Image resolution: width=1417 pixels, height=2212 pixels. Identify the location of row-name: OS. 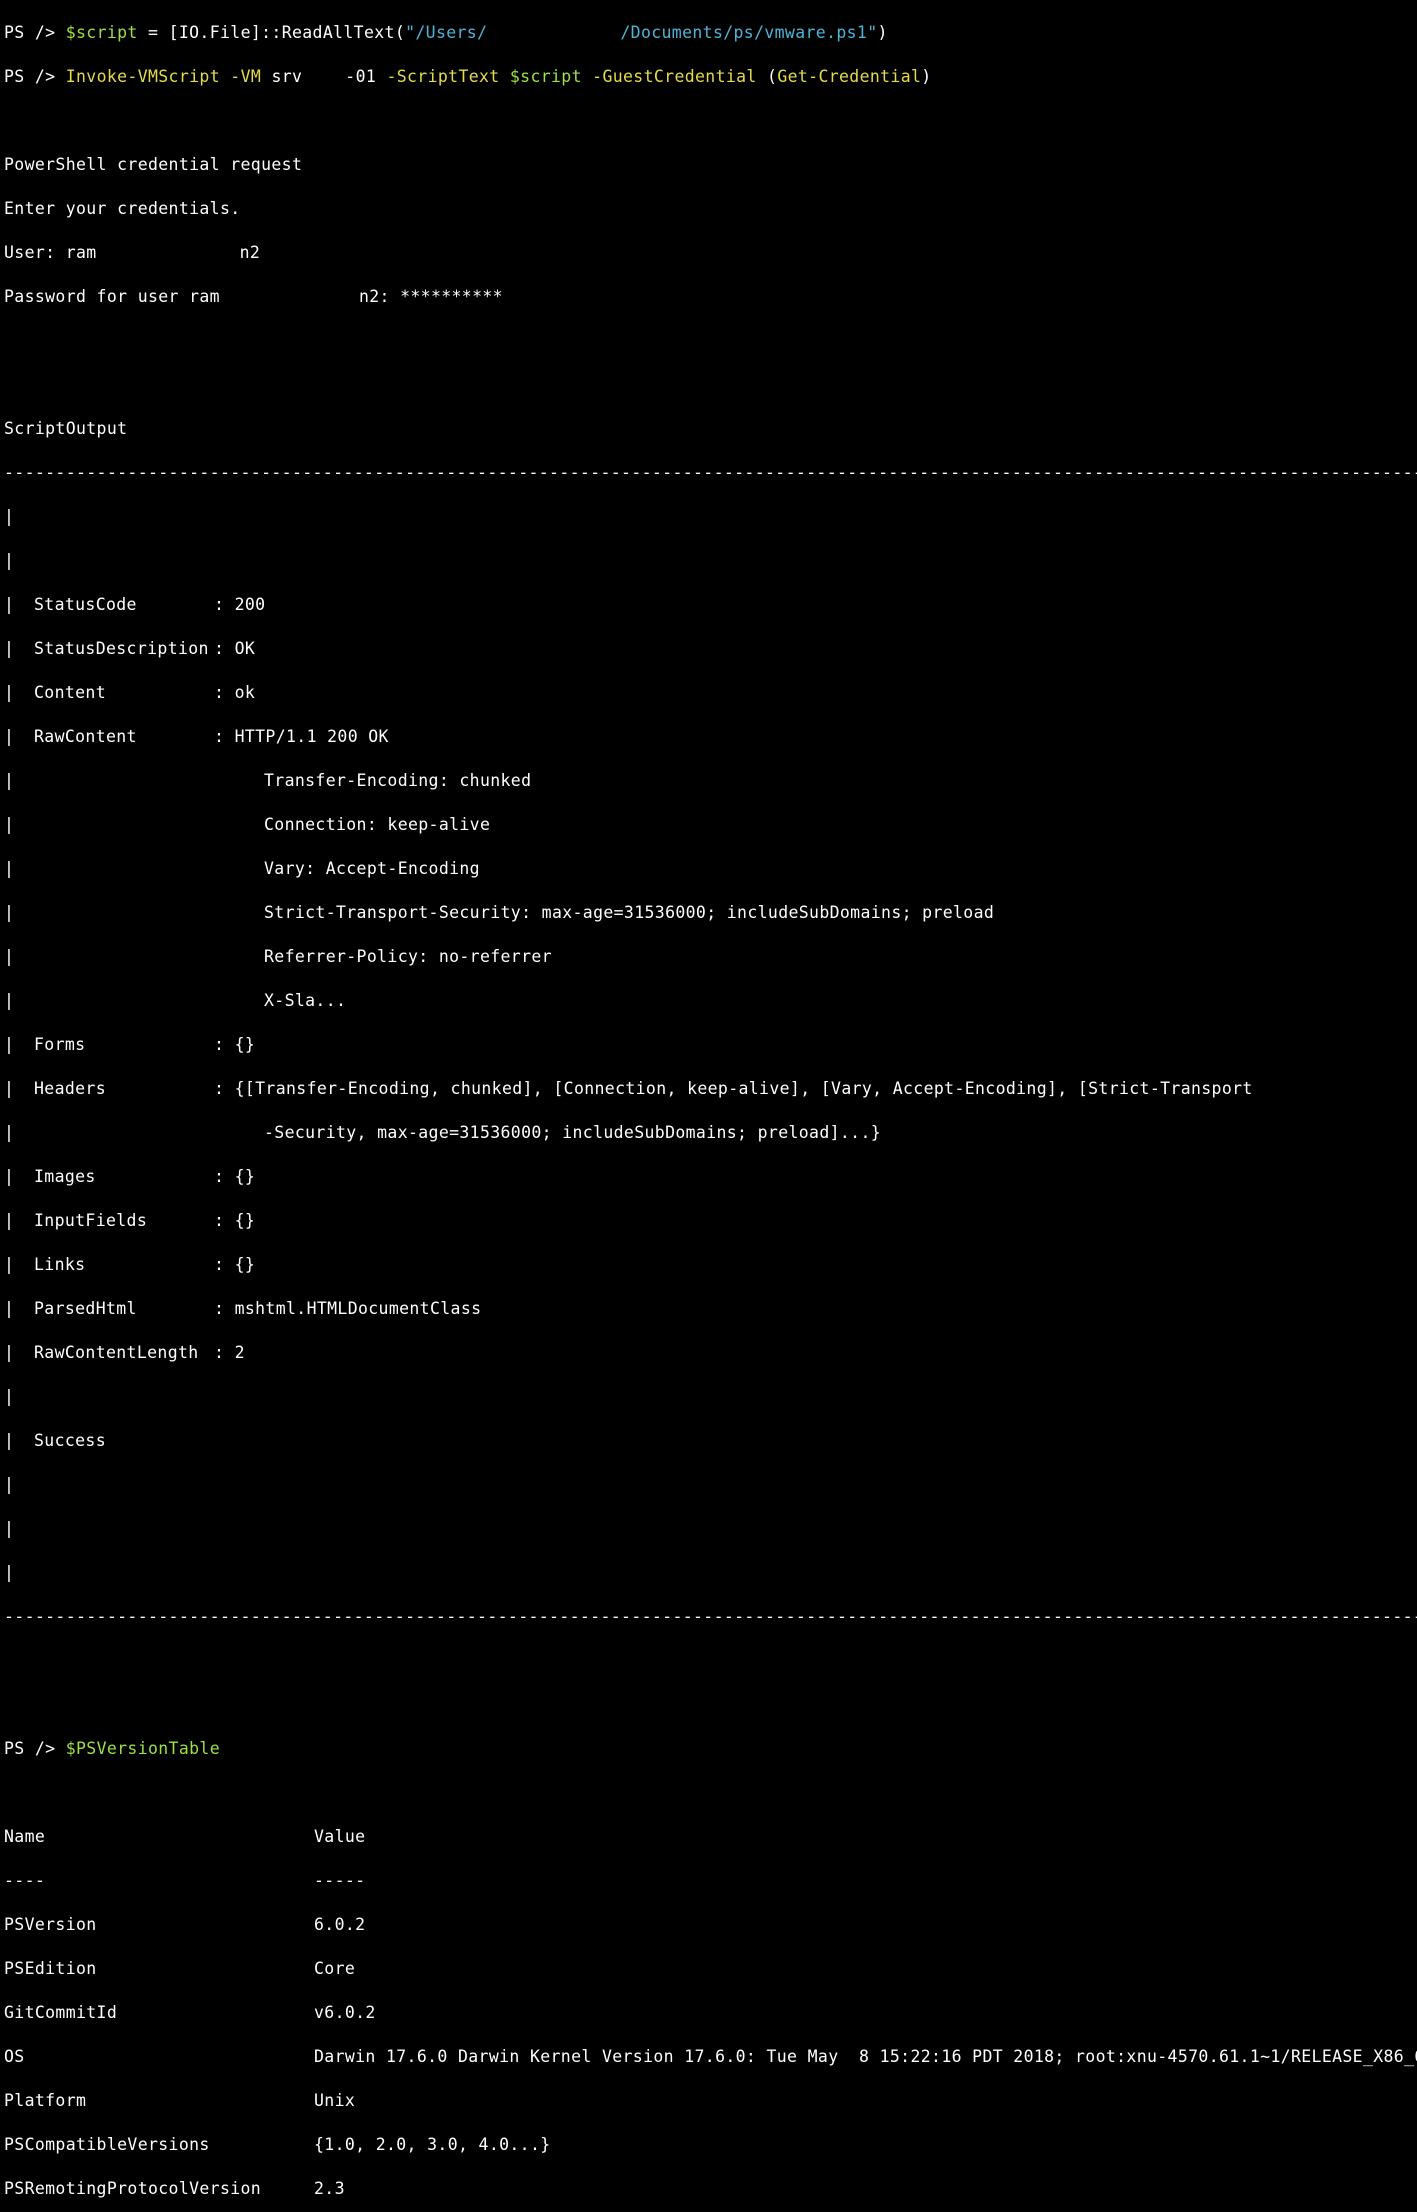
(14, 2056).